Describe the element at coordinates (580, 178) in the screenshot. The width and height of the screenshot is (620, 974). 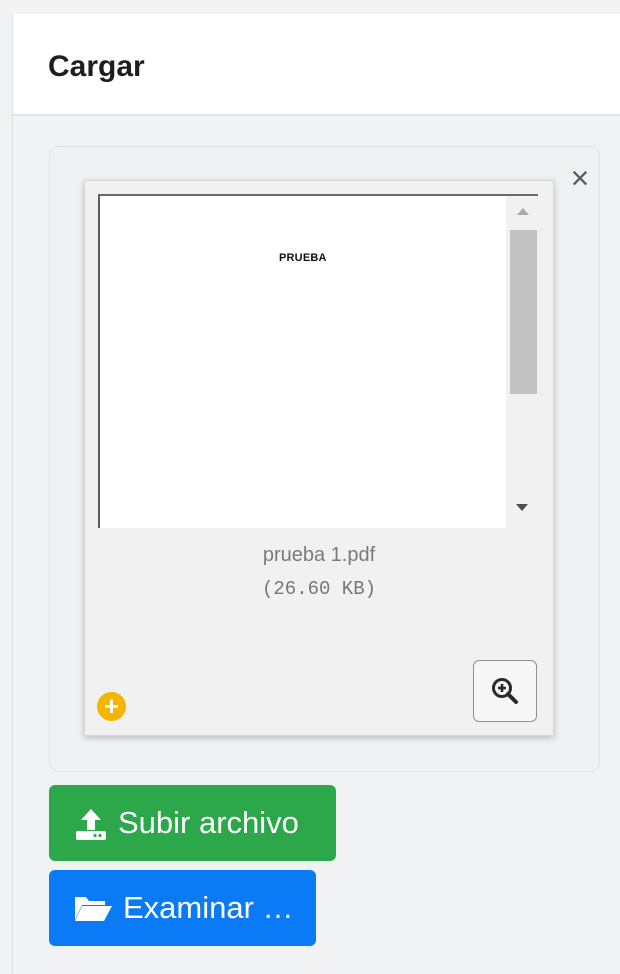
I see `close-icon: ×` at that location.